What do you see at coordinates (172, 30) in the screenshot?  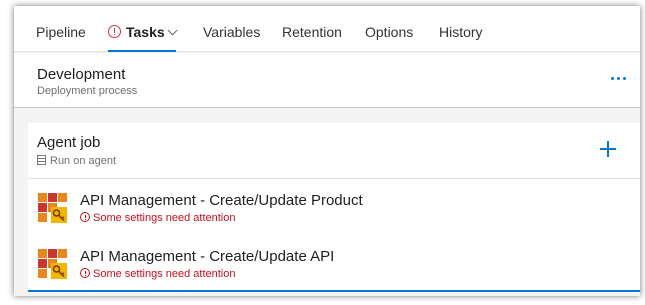 I see `chevron-down-icon` at bounding box center [172, 30].